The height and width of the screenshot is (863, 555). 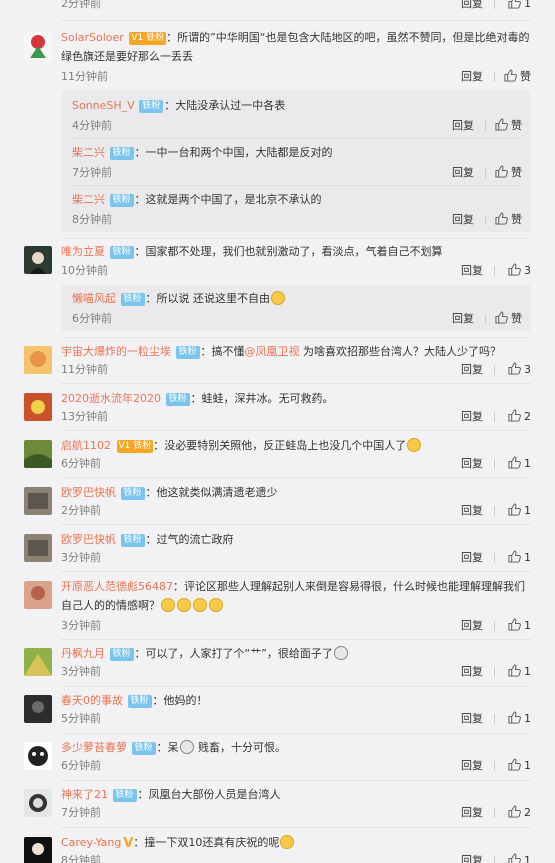 I want to click on username: 唯为立夏, so click(x=83, y=251).